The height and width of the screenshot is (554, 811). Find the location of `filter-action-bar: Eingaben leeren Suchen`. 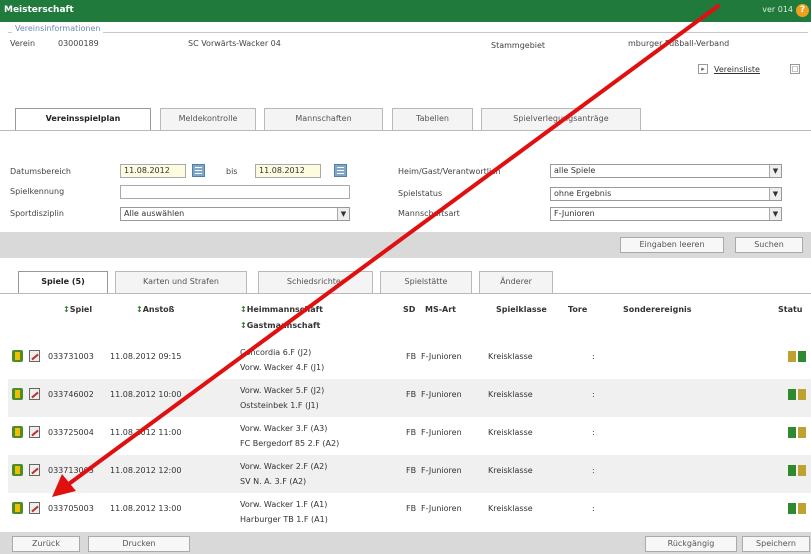

filter-action-bar: Eingaben leeren Suchen is located at coordinates (405, 245).